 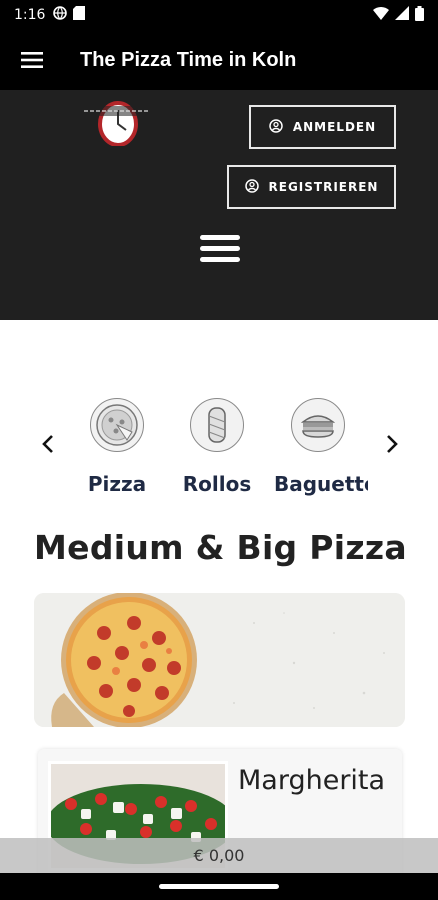 I want to click on login-button: ANMELDEN, so click(x=322, y=127).